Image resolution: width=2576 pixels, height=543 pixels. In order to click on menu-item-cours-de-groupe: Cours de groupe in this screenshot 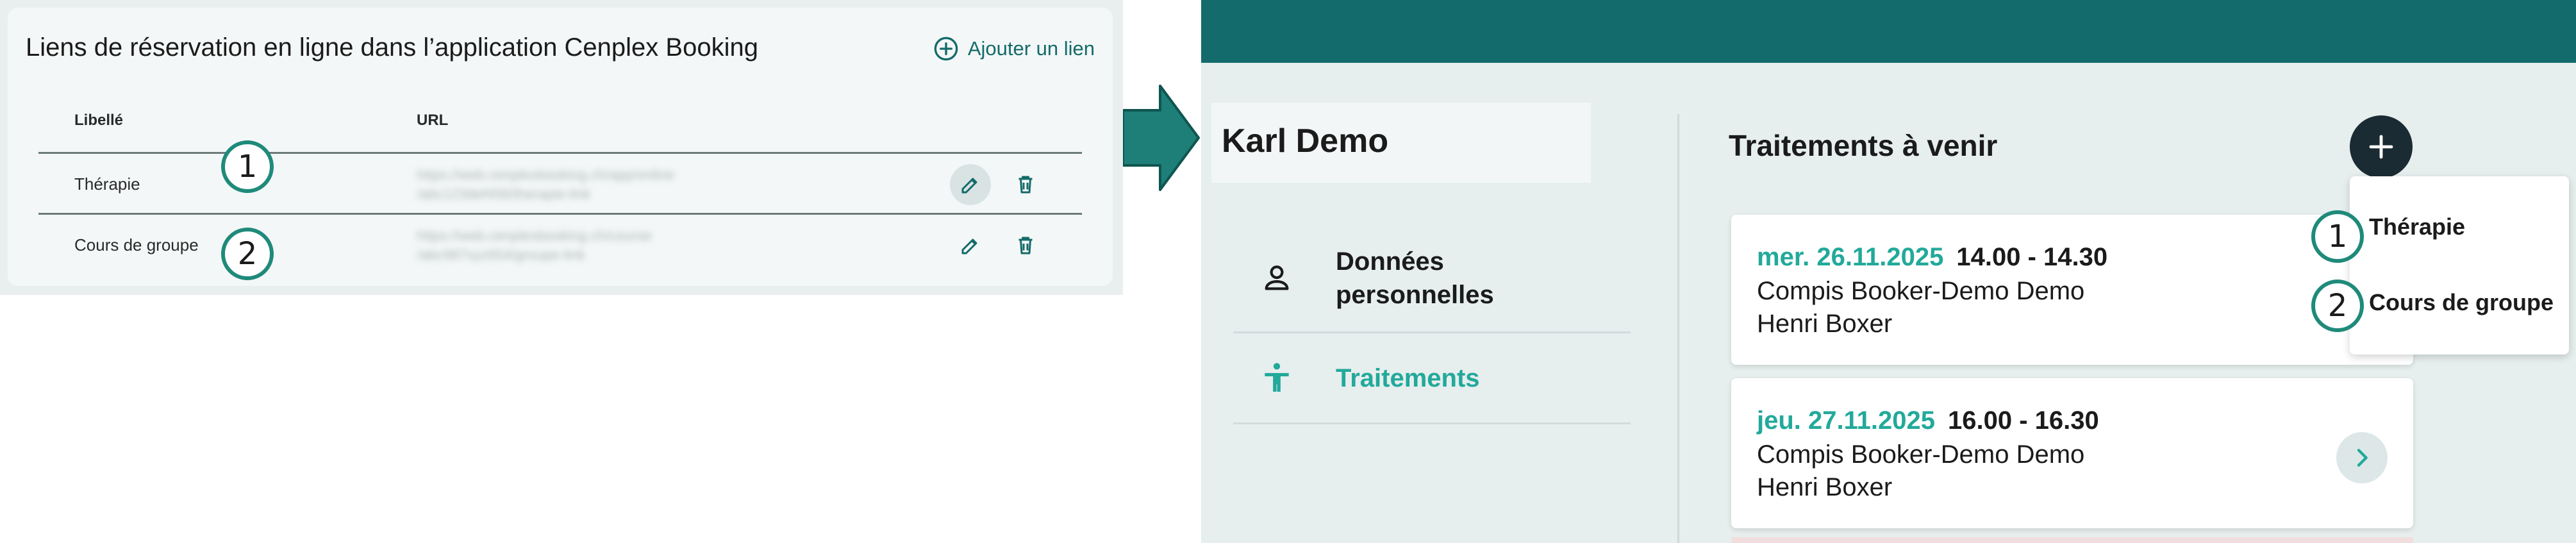, I will do `click(2461, 302)`.